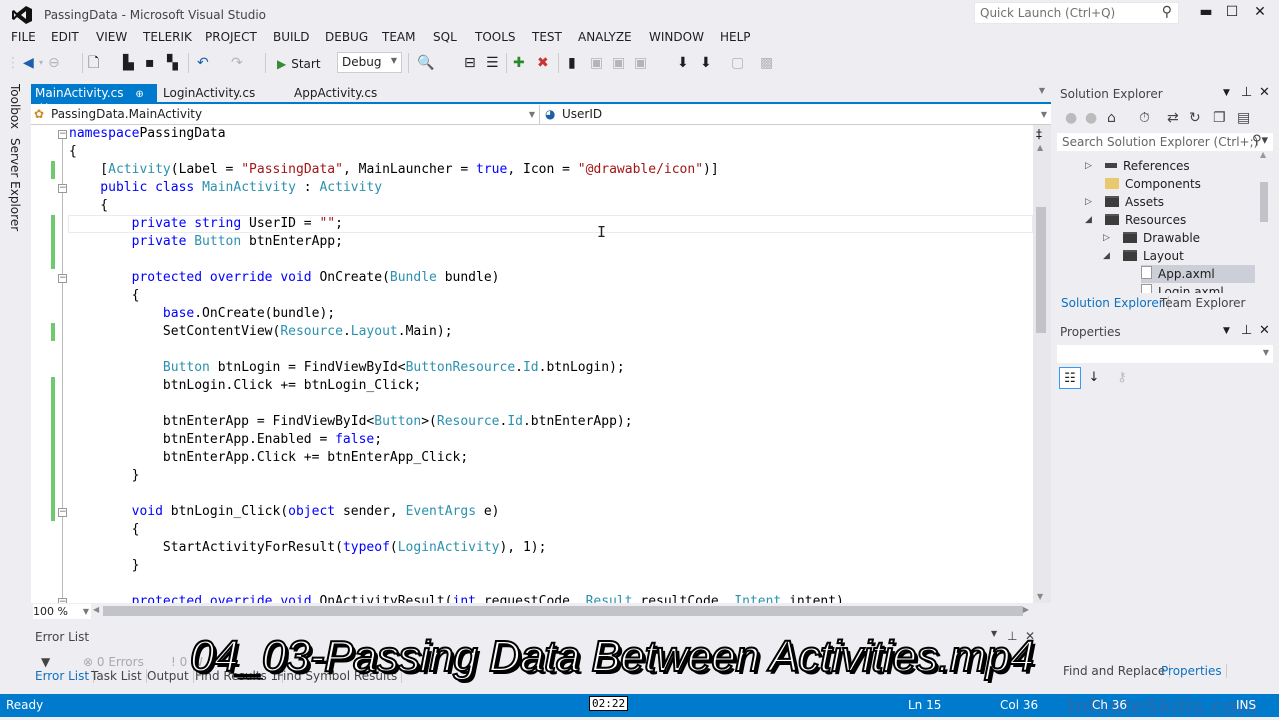 This screenshot has width=1279, height=720. I want to click on prev-bookmark-icon: ▣, so click(596, 63).